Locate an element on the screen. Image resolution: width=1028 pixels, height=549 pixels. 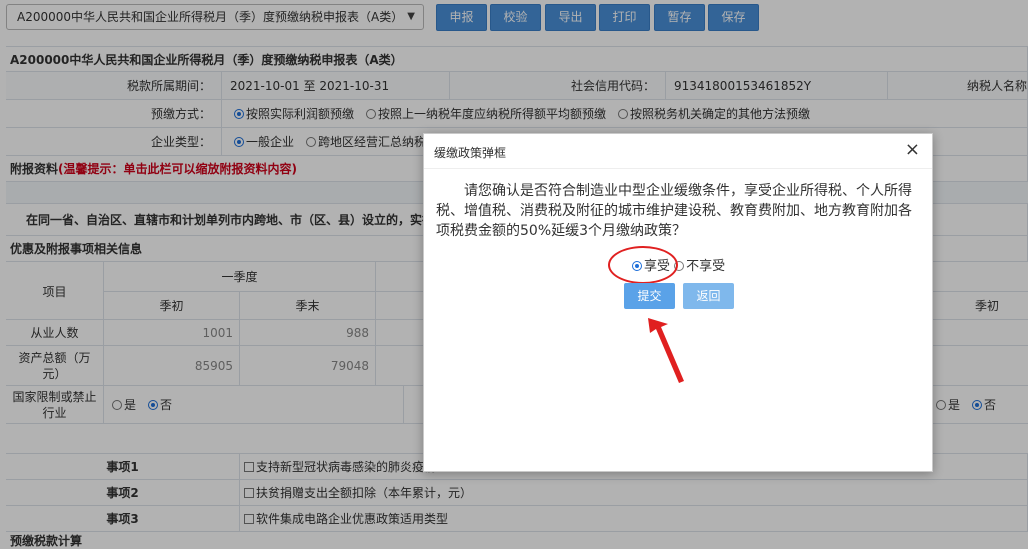
arrow-icon is located at coordinates (666, 350).